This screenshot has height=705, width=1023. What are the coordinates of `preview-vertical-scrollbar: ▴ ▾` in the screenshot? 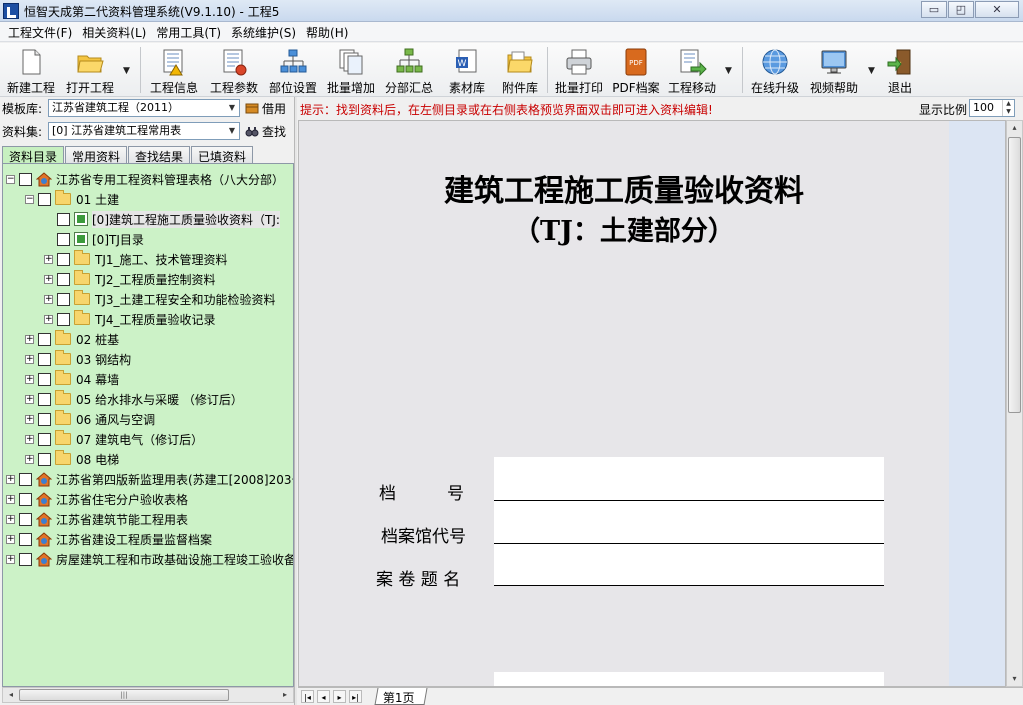 It's located at (1014, 403).